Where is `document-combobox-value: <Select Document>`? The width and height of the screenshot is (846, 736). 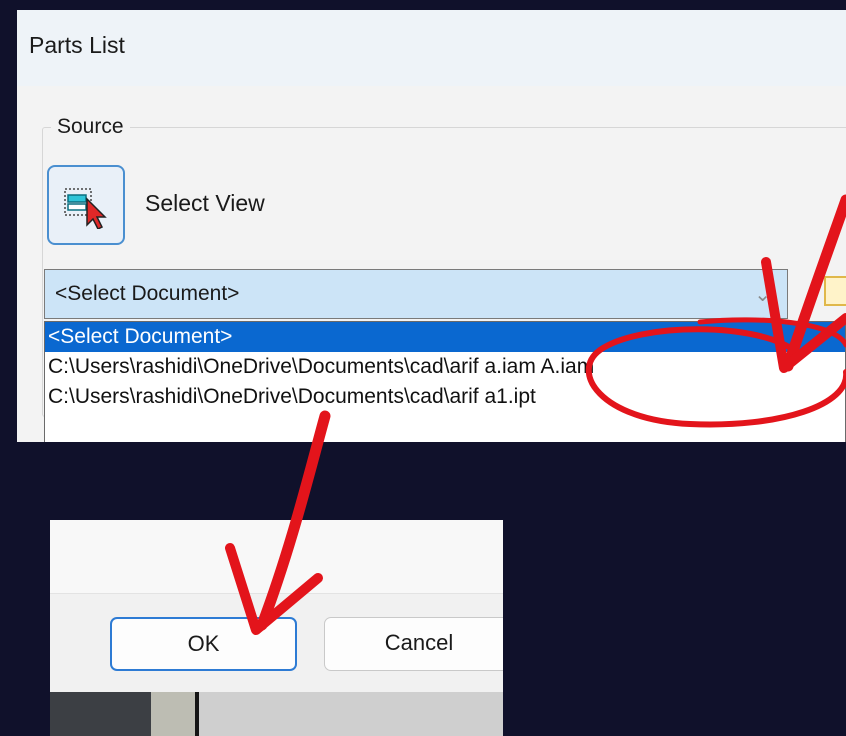 document-combobox-value: <Select Document> is located at coordinates (147, 293).